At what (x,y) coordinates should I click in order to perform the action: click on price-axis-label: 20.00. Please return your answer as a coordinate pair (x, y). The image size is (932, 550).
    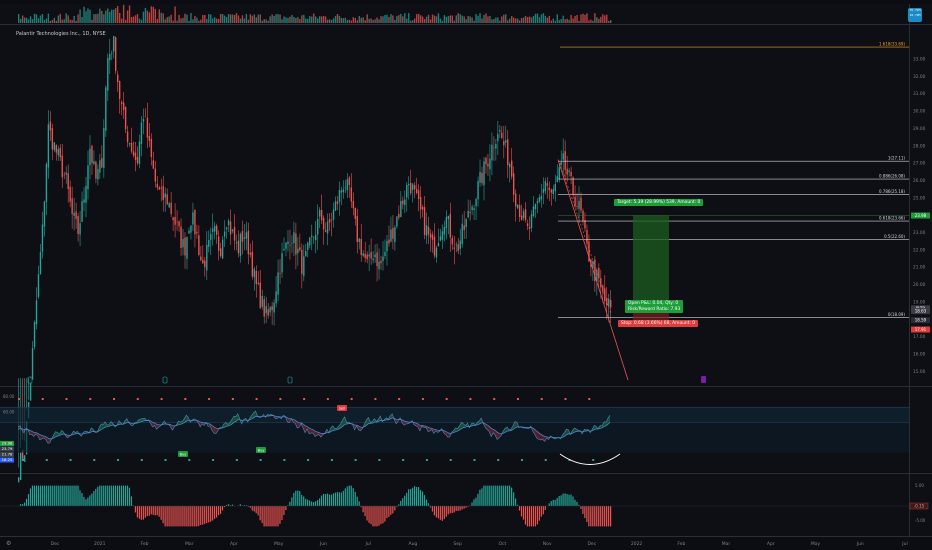
    Looking at the image, I should click on (919, 285).